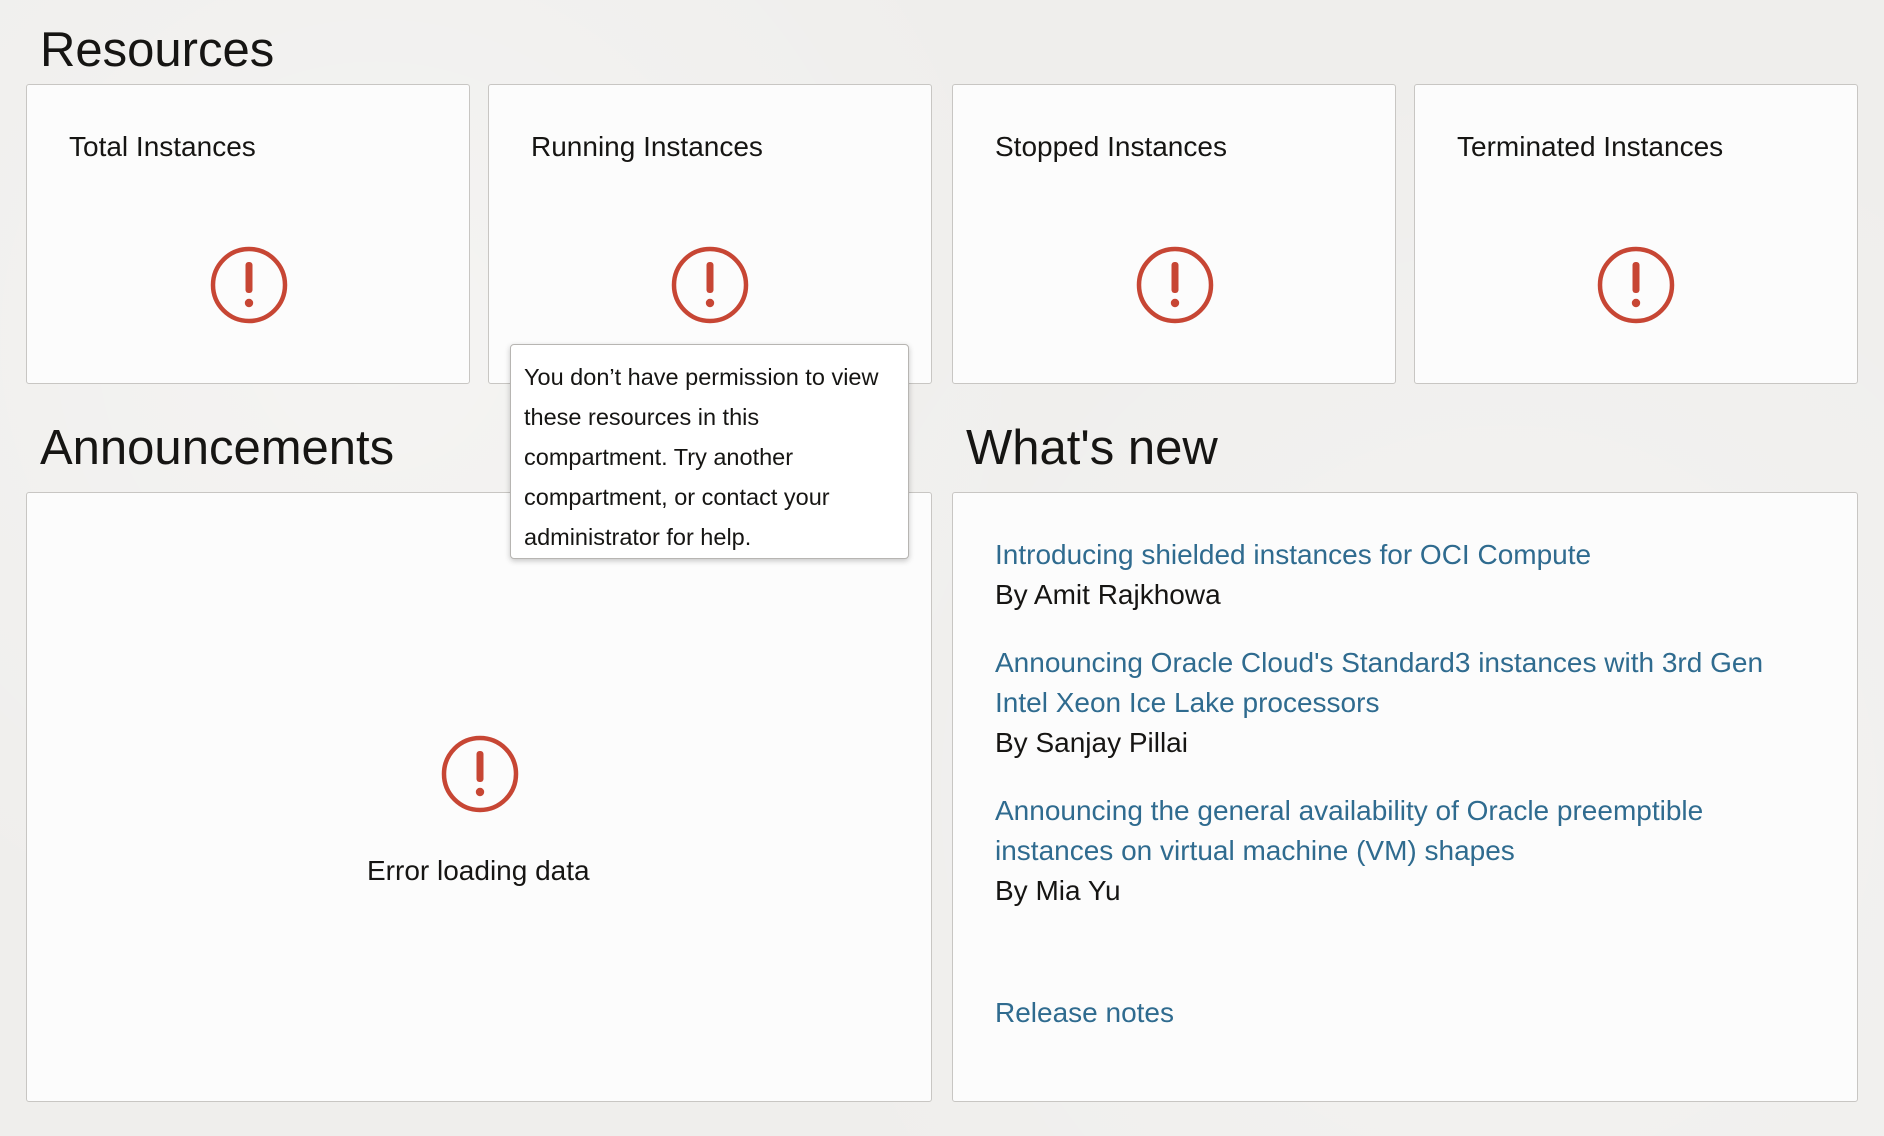  I want to click on stopped-instances-card: Stopped Instances, so click(1174, 234).